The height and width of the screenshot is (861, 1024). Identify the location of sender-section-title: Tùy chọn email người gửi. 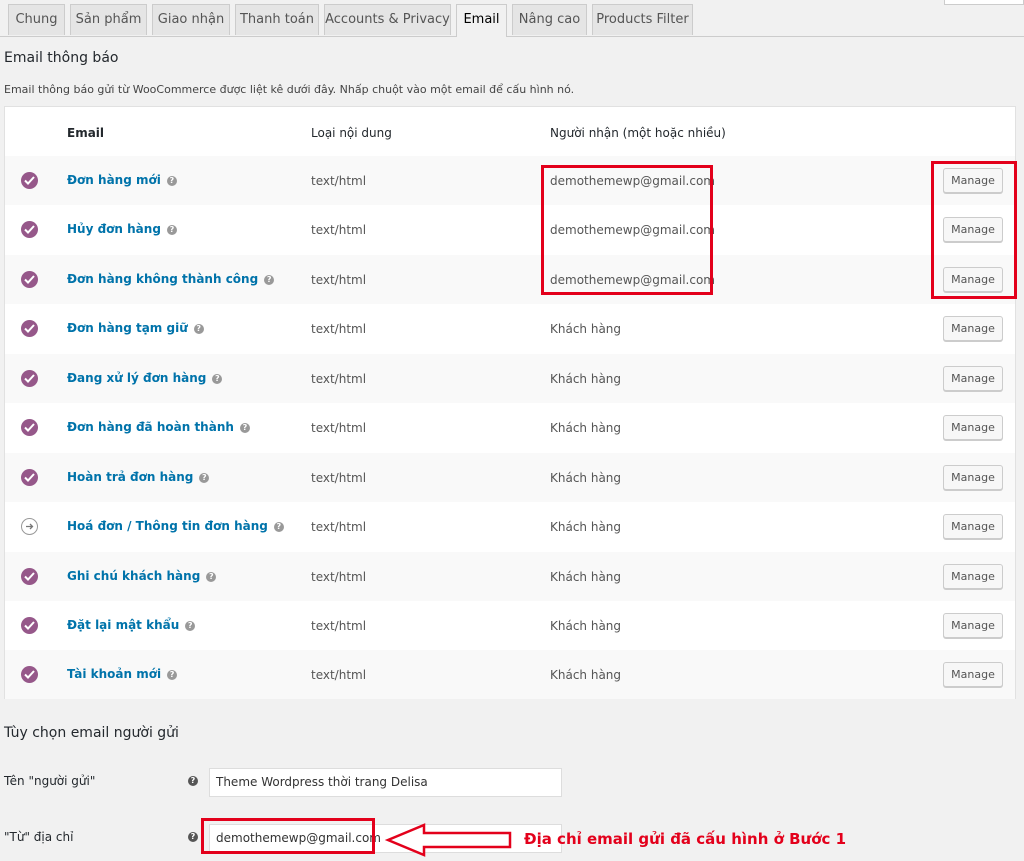
(91, 733).